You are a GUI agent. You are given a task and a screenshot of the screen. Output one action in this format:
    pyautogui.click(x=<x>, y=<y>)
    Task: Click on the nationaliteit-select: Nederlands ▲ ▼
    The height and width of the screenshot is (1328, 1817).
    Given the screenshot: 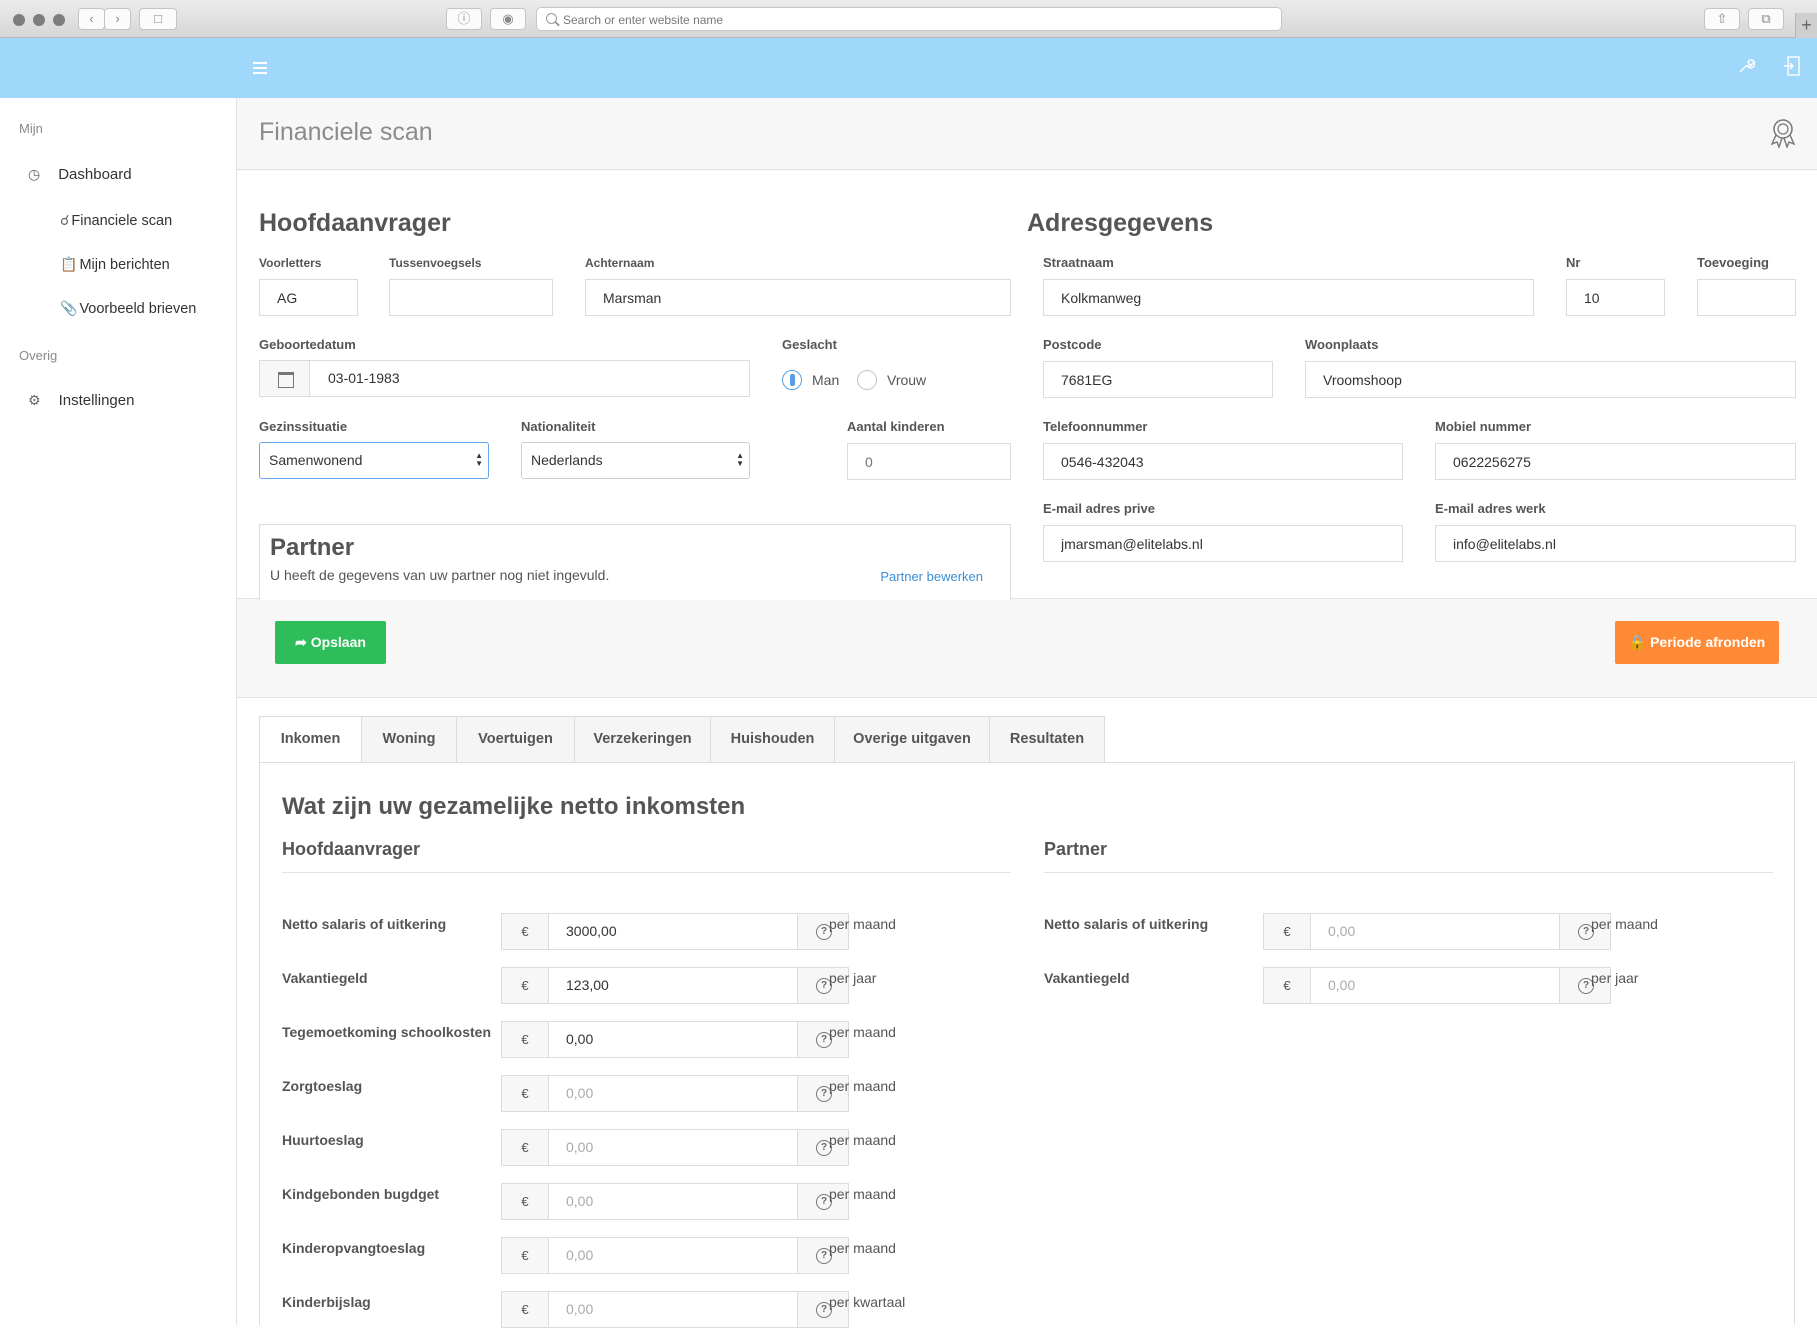 What is the action you would take?
    pyautogui.click(x=635, y=460)
    